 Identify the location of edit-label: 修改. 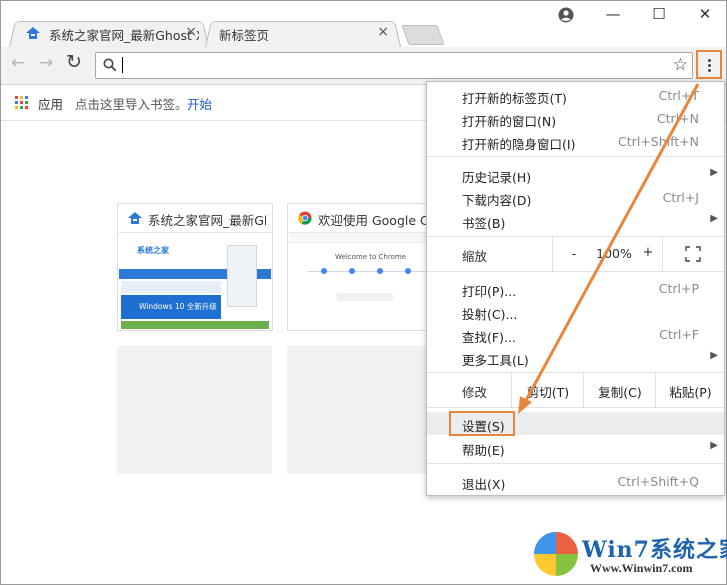
(475, 392).